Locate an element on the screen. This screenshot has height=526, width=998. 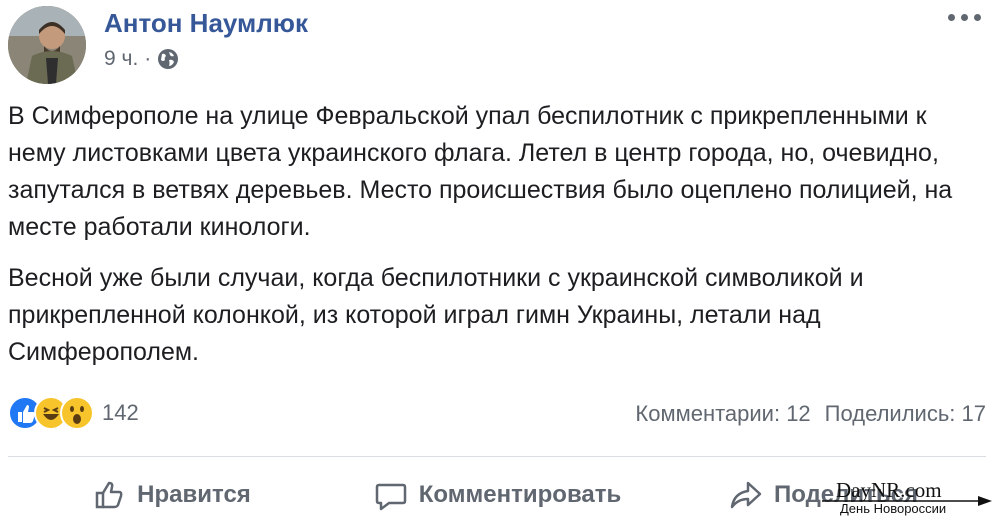
site-watermark: DayNR.com День Новороссии is located at coordinates (907, 501).